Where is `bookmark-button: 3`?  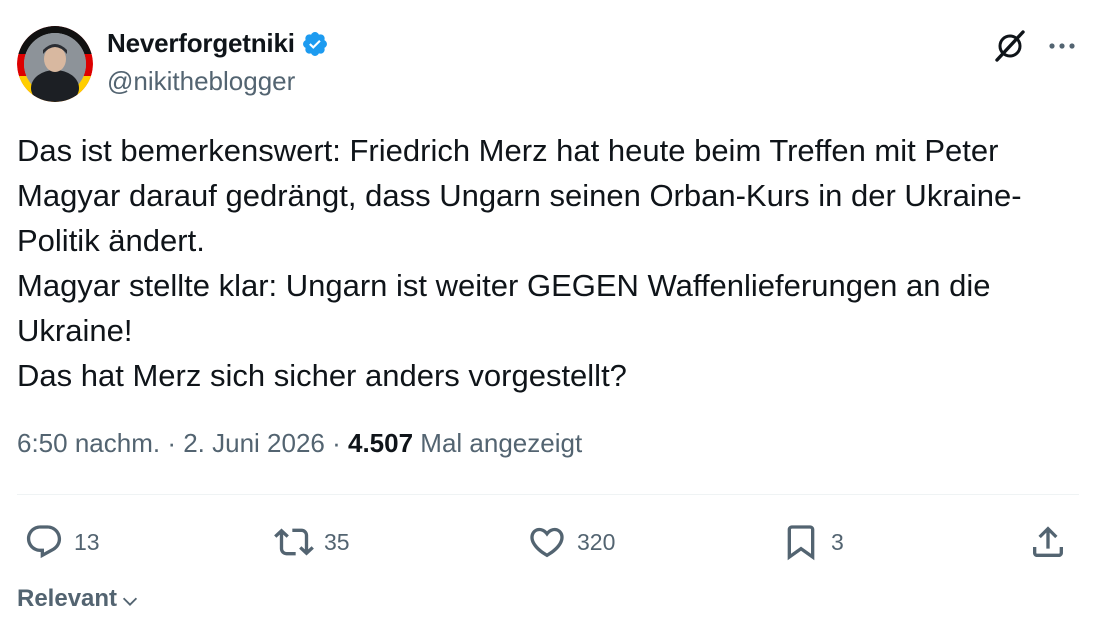 bookmark-button: 3 is located at coordinates (812, 542).